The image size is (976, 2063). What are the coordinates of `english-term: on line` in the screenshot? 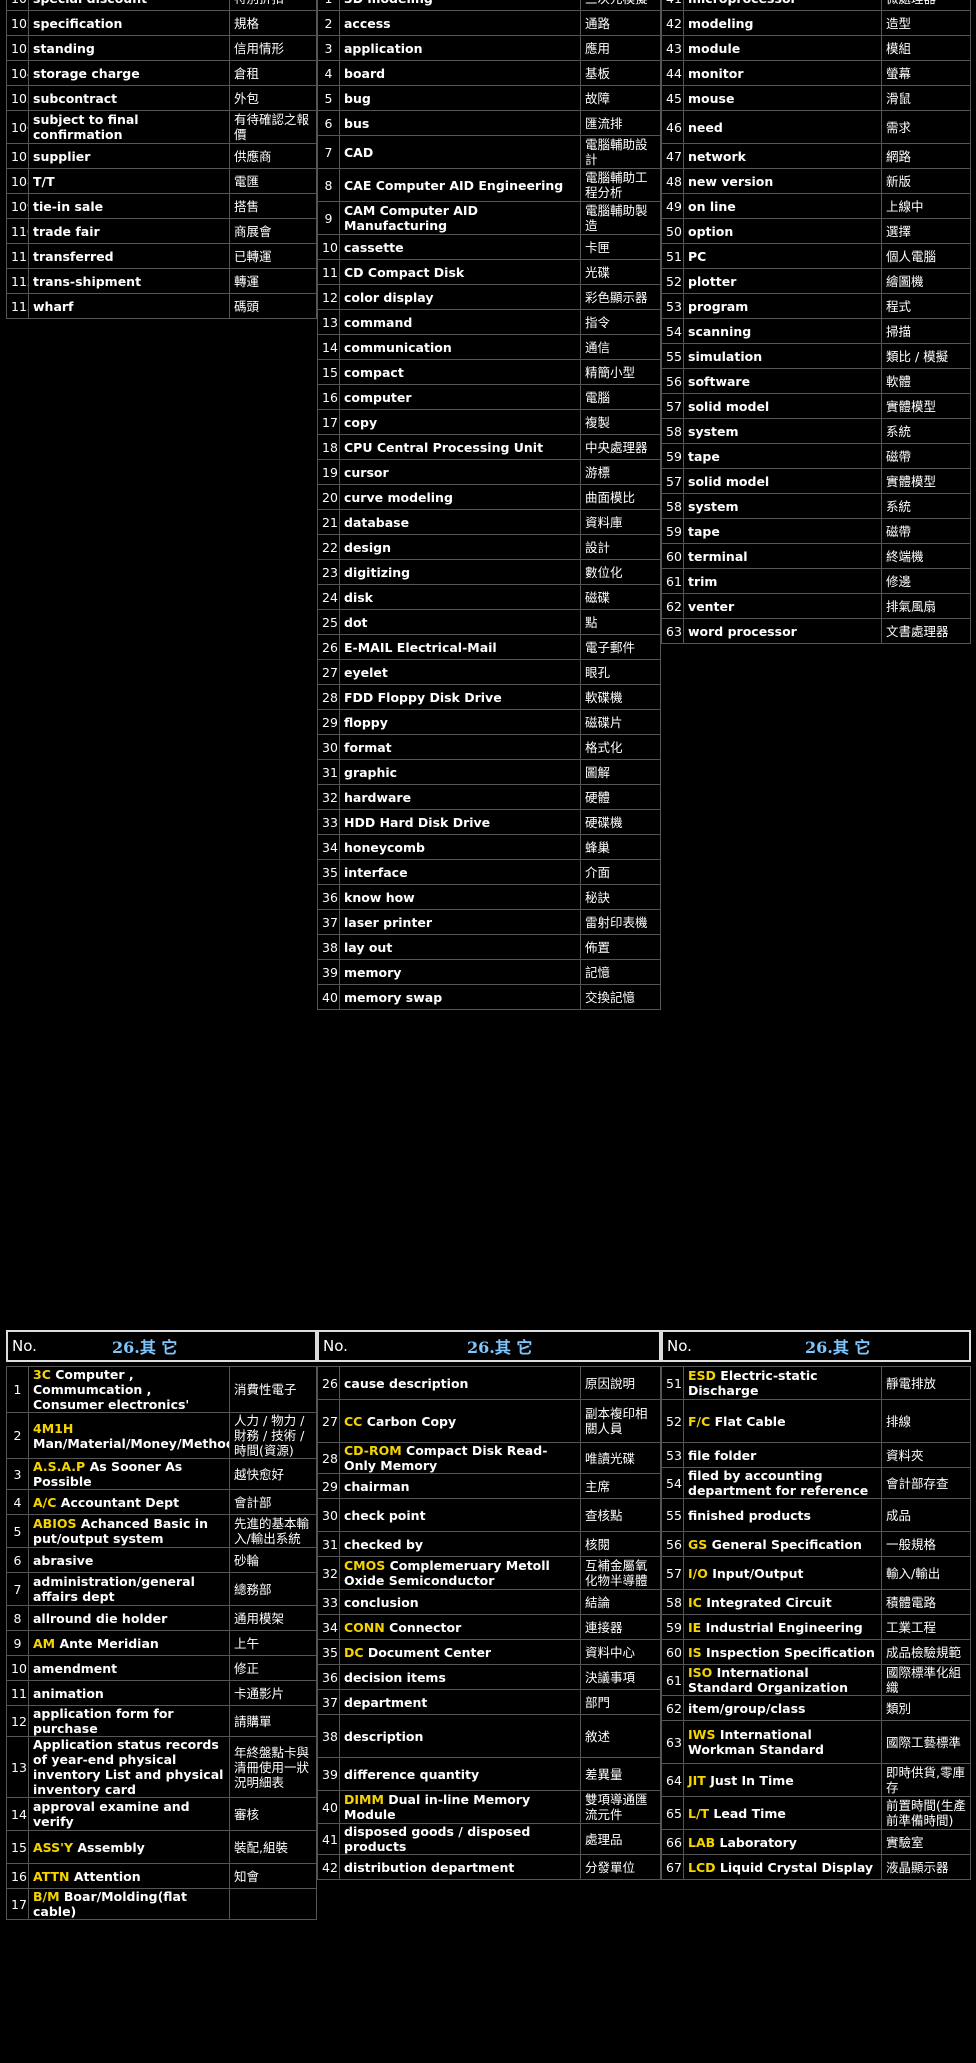 It's located at (782, 206).